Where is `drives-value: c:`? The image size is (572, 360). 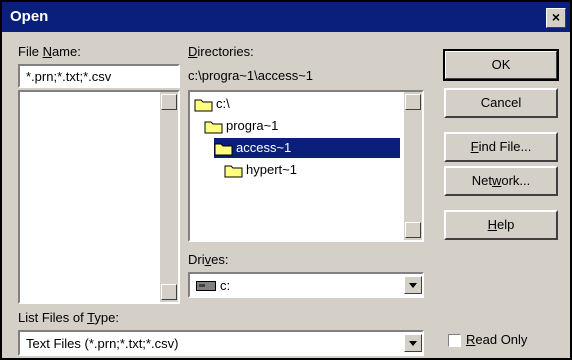
drives-value: c: is located at coordinates (225, 285).